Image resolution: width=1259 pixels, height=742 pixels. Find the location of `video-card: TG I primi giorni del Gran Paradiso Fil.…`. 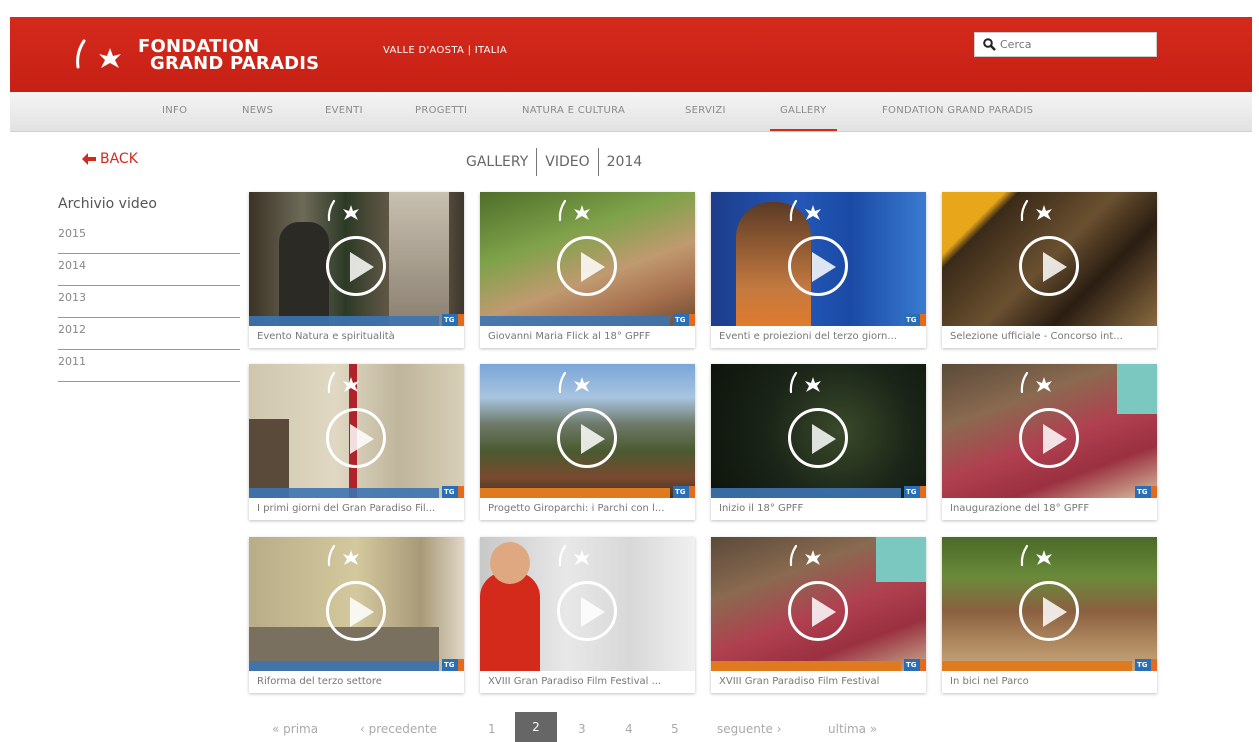

video-card: TG I primi giorni del Gran Paradiso Fil.… is located at coordinates (356, 442).